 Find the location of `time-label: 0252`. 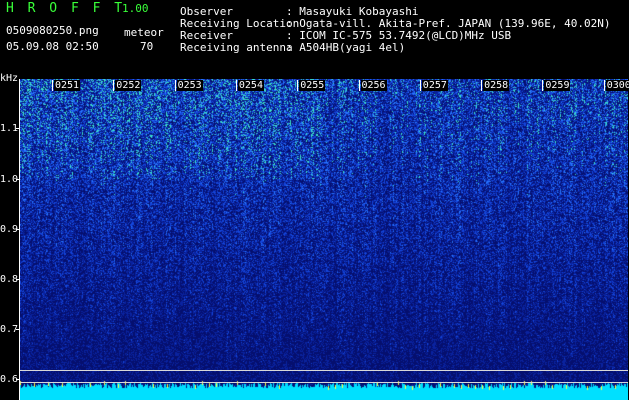

time-label: 0252 is located at coordinates (128, 85).